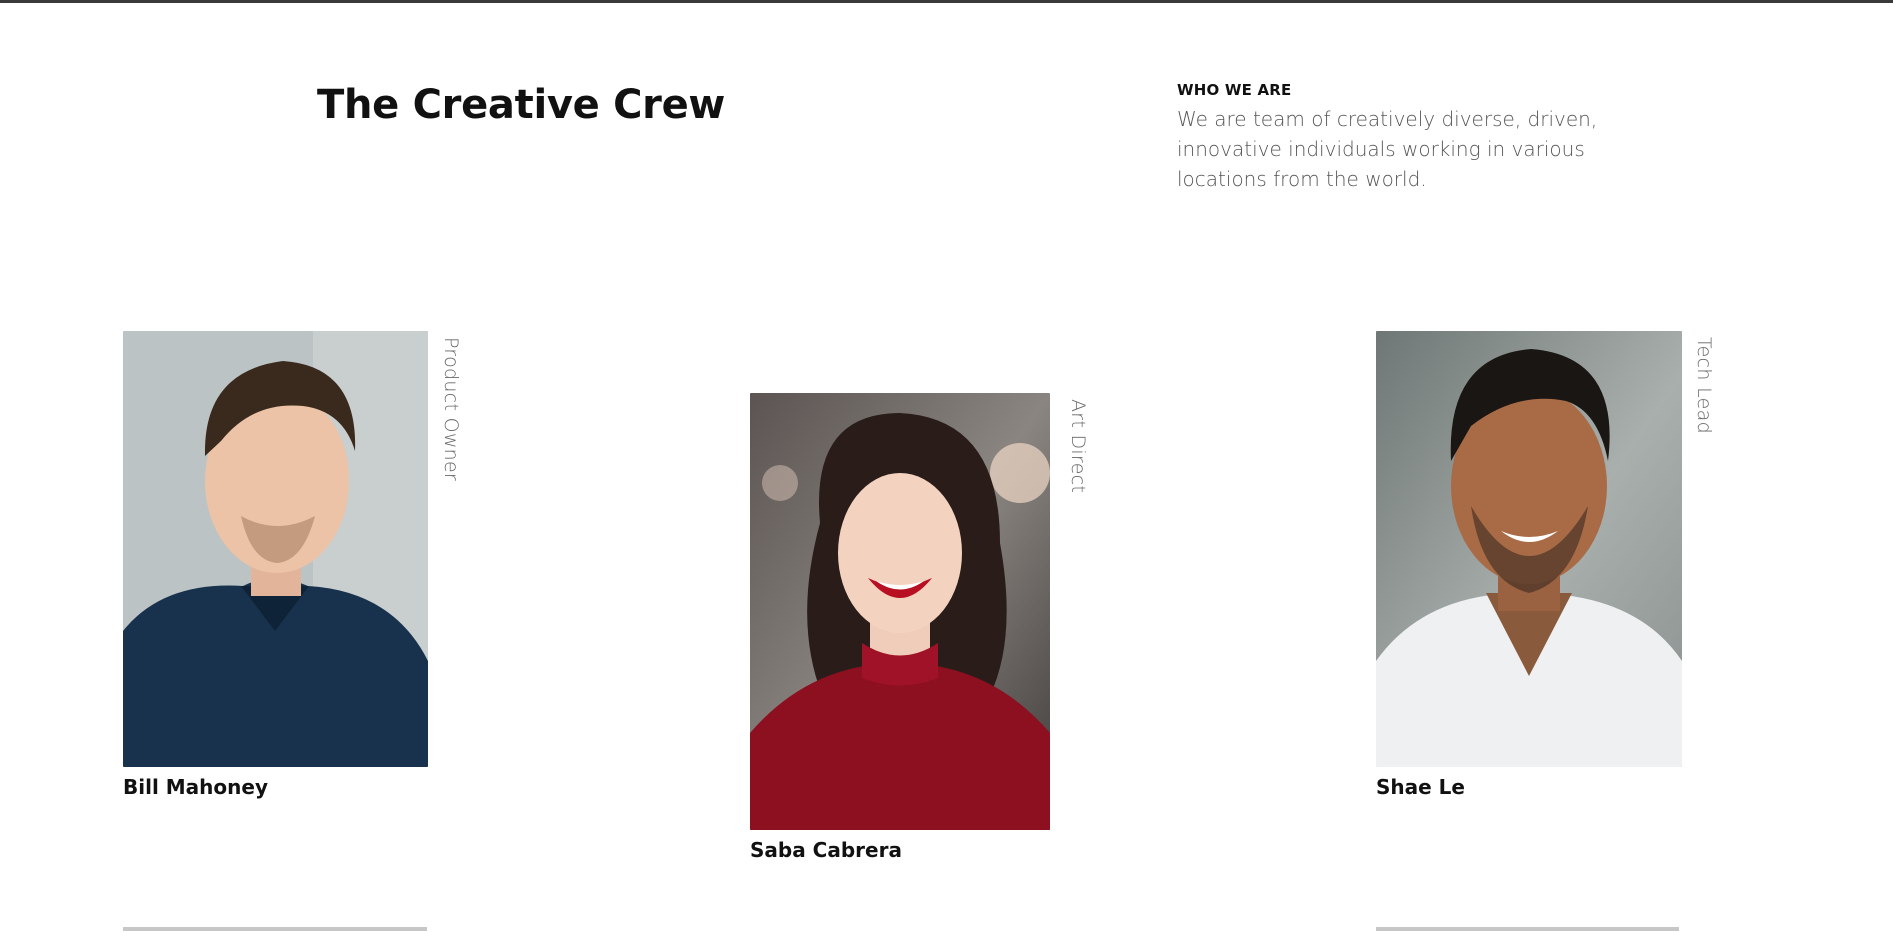 The height and width of the screenshot is (932, 1893). What do you see at coordinates (946, 1) in the screenshot?
I see `top-border` at bounding box center [946, 1].